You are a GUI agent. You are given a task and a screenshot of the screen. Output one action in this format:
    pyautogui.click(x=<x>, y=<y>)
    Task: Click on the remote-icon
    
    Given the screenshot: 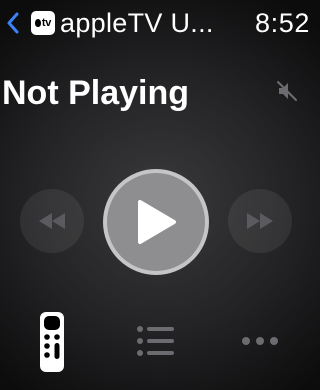 What is the action you would take?
    pyautogui.click(x=52, y=342)
    